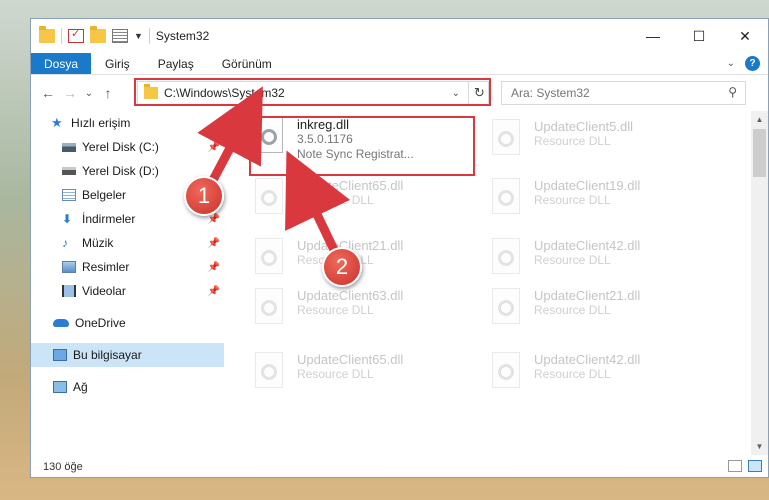  Describe the element at coordinates (274, 171) in the screenshot. I see `annotation-arrows` at that location.